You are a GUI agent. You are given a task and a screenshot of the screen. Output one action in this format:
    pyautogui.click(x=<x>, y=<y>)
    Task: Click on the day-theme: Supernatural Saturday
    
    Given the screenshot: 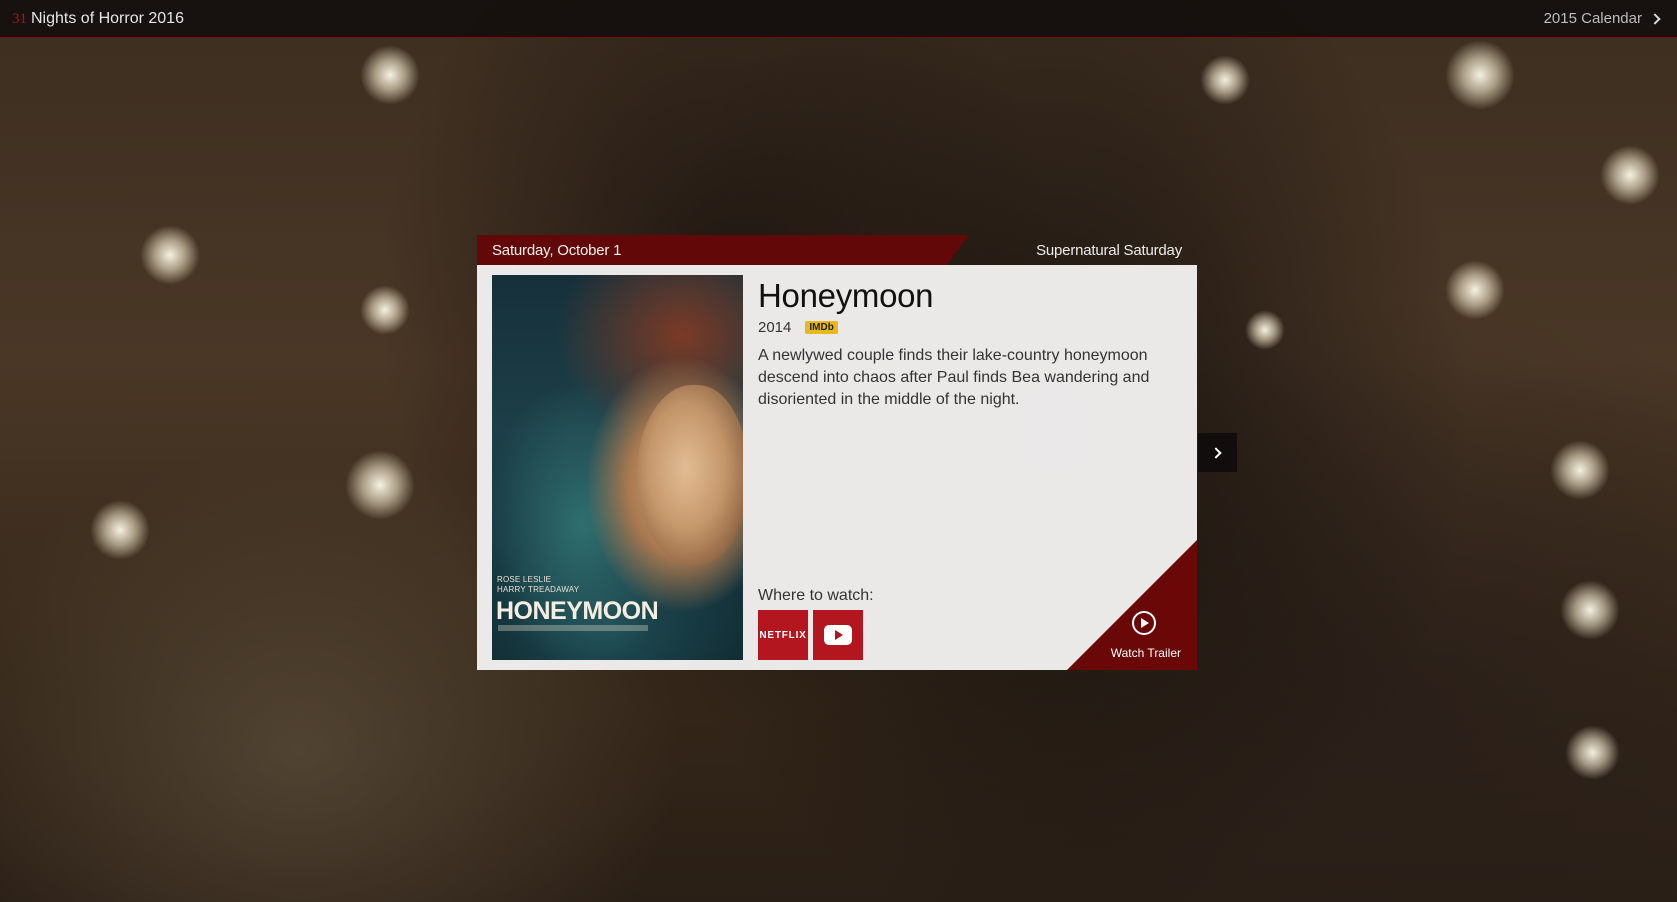 What is the action you would take?
    pyautogui.click(x=1109, y=250)
    